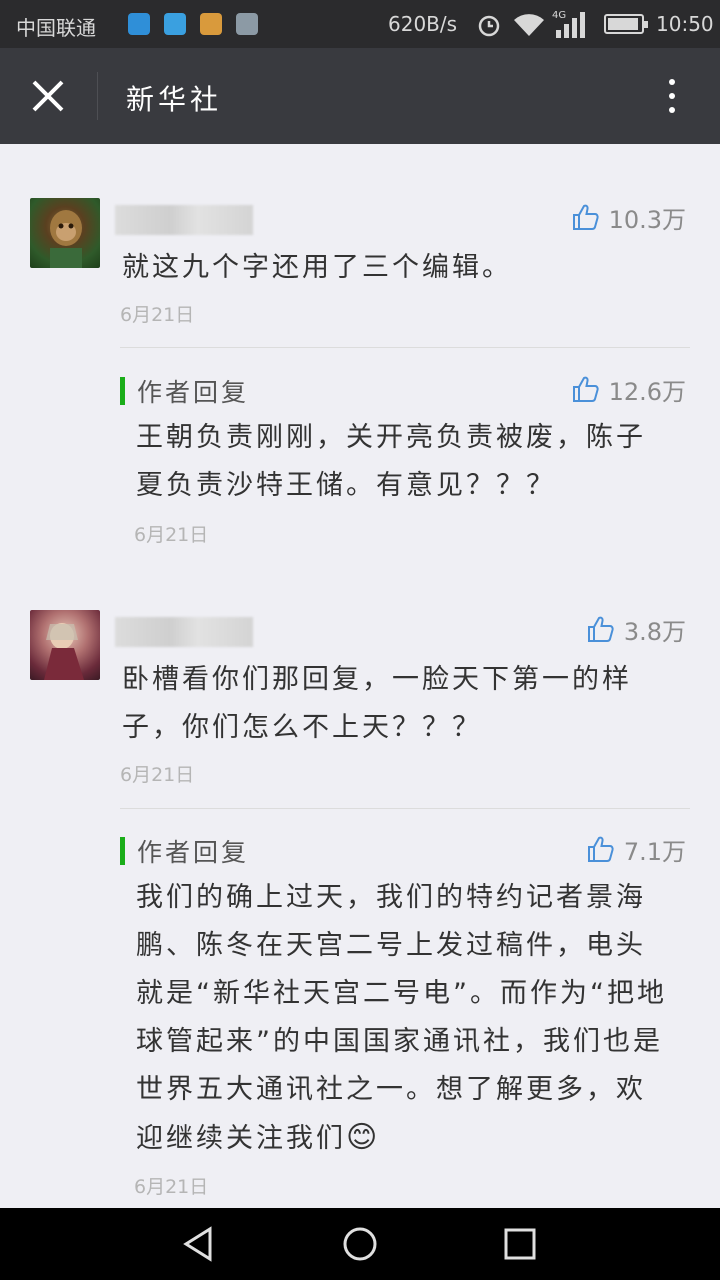  What do you see at coordinates (529, 25) in the screenshot?
I see `wifi-icon` at bounding box center [529, 25].